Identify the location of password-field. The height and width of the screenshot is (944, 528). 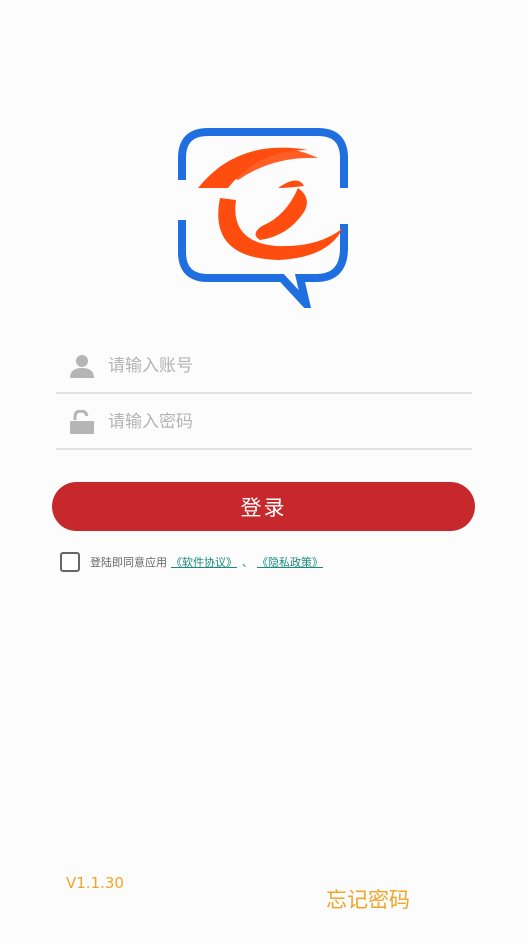
(264, 423).